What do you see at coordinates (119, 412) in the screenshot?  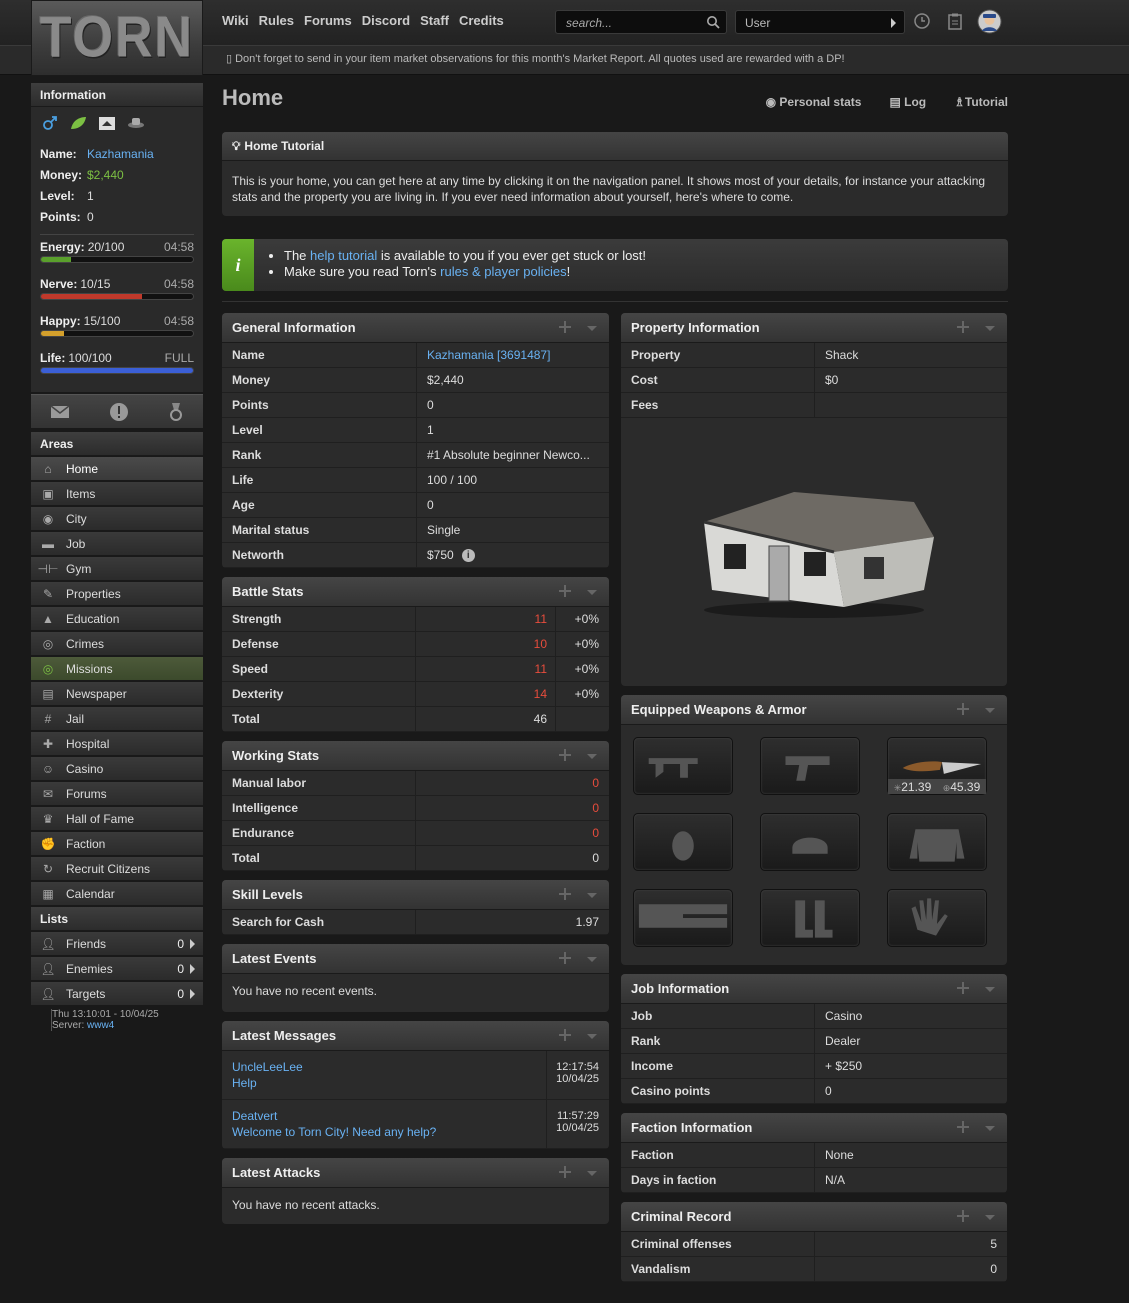 I see `alert-icon` at bounding box center [119, 412].